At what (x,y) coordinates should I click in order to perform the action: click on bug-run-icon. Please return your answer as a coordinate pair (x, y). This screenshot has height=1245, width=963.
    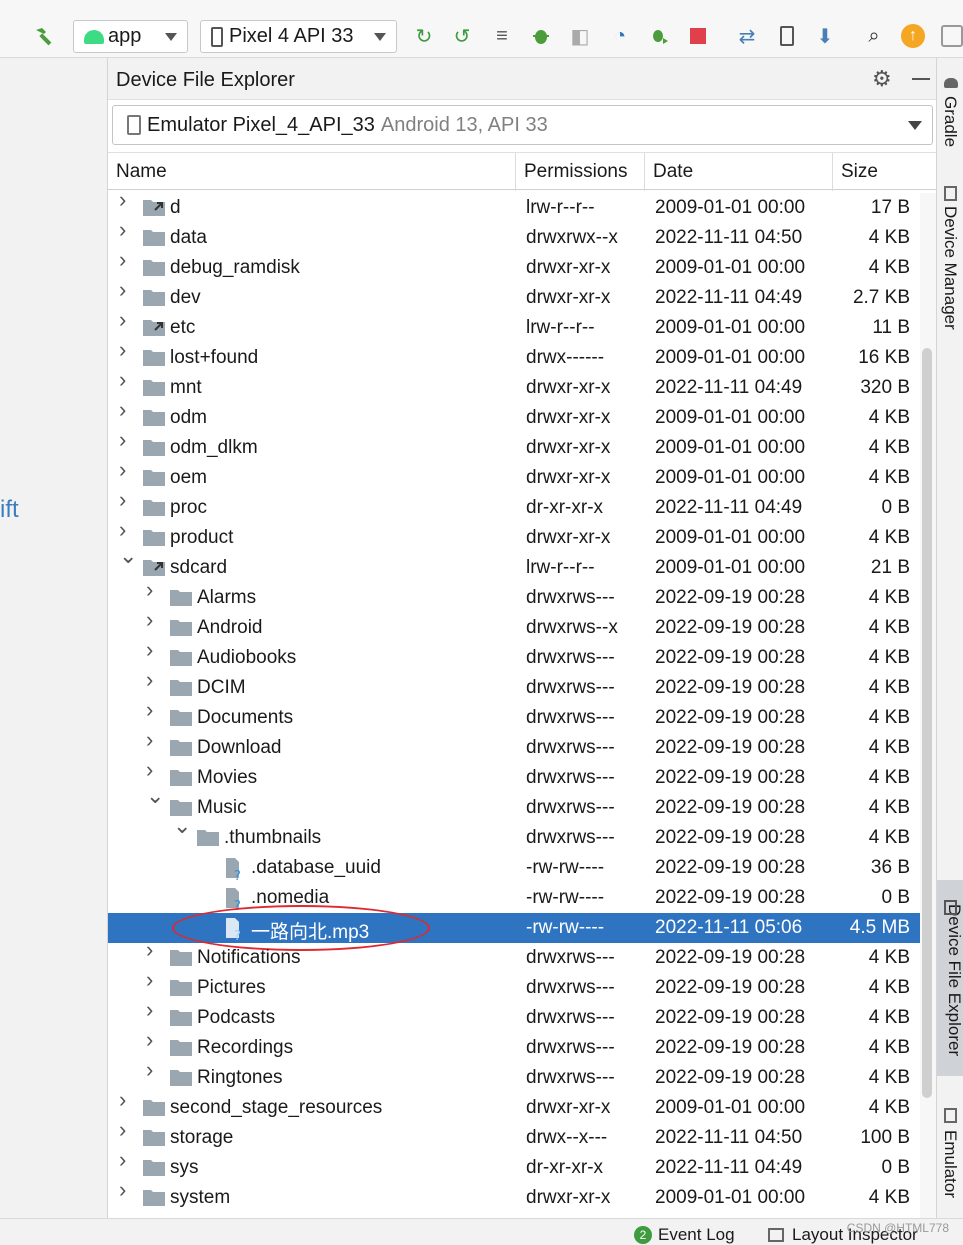
    Looking at the image, I should click on (659, 36).